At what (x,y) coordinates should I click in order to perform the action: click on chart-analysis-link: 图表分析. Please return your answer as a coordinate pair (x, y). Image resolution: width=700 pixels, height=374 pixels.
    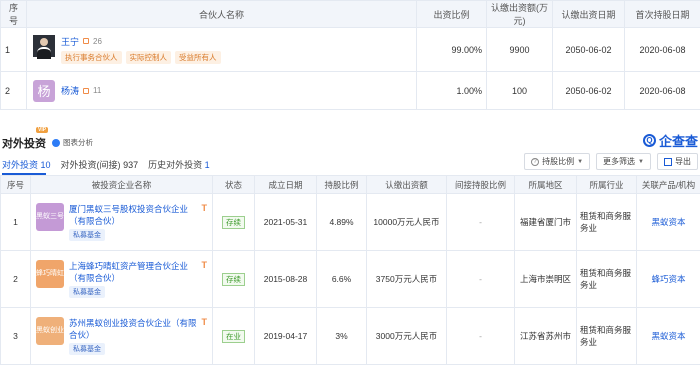
    Looking at the image, I should click on (72, 142).